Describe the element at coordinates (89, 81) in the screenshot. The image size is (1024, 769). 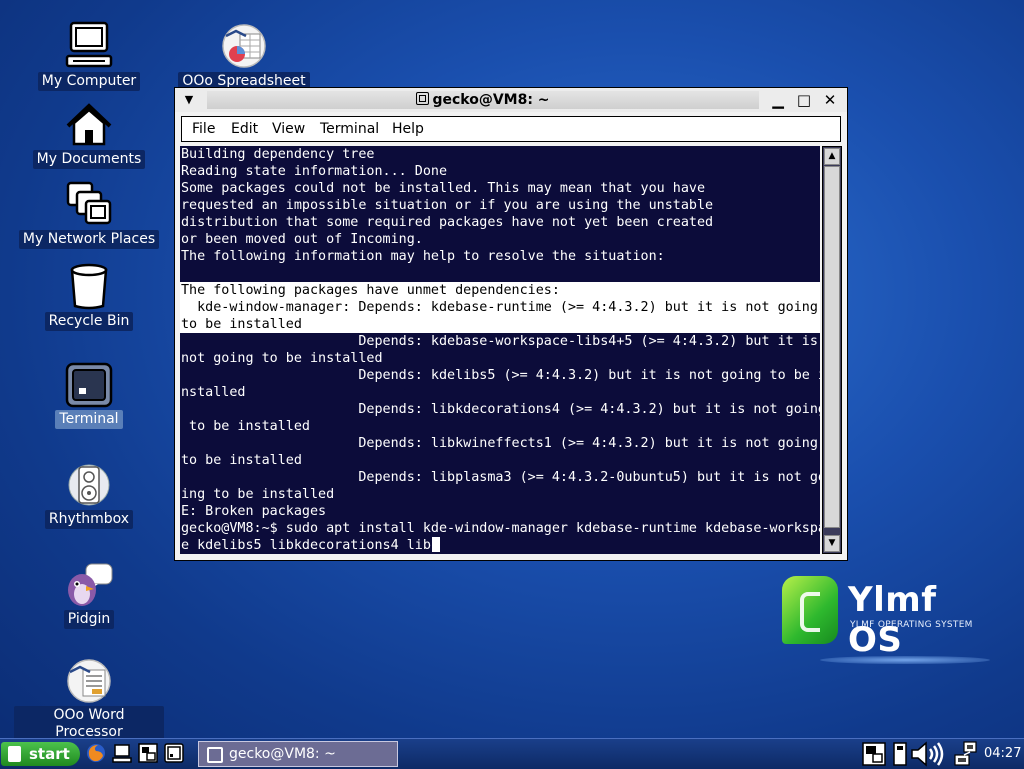
I see `desktop-icon-label: My Computer` at that location.